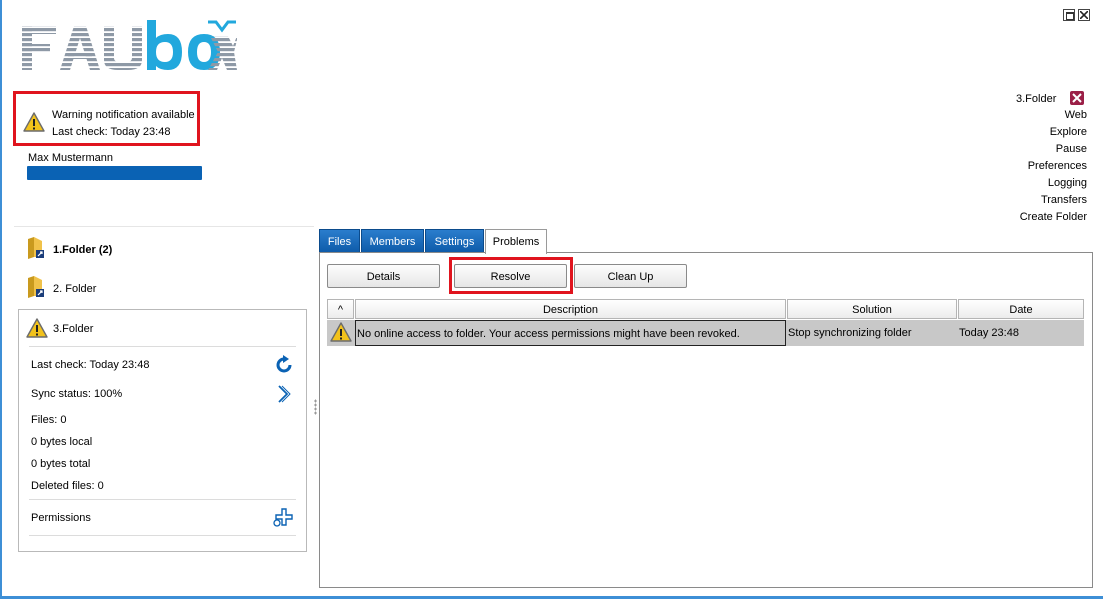 The height and width of the screenshot is (599, 1103). I want to click on bytes-total-label: 0 bytes total, so click(61, 464).